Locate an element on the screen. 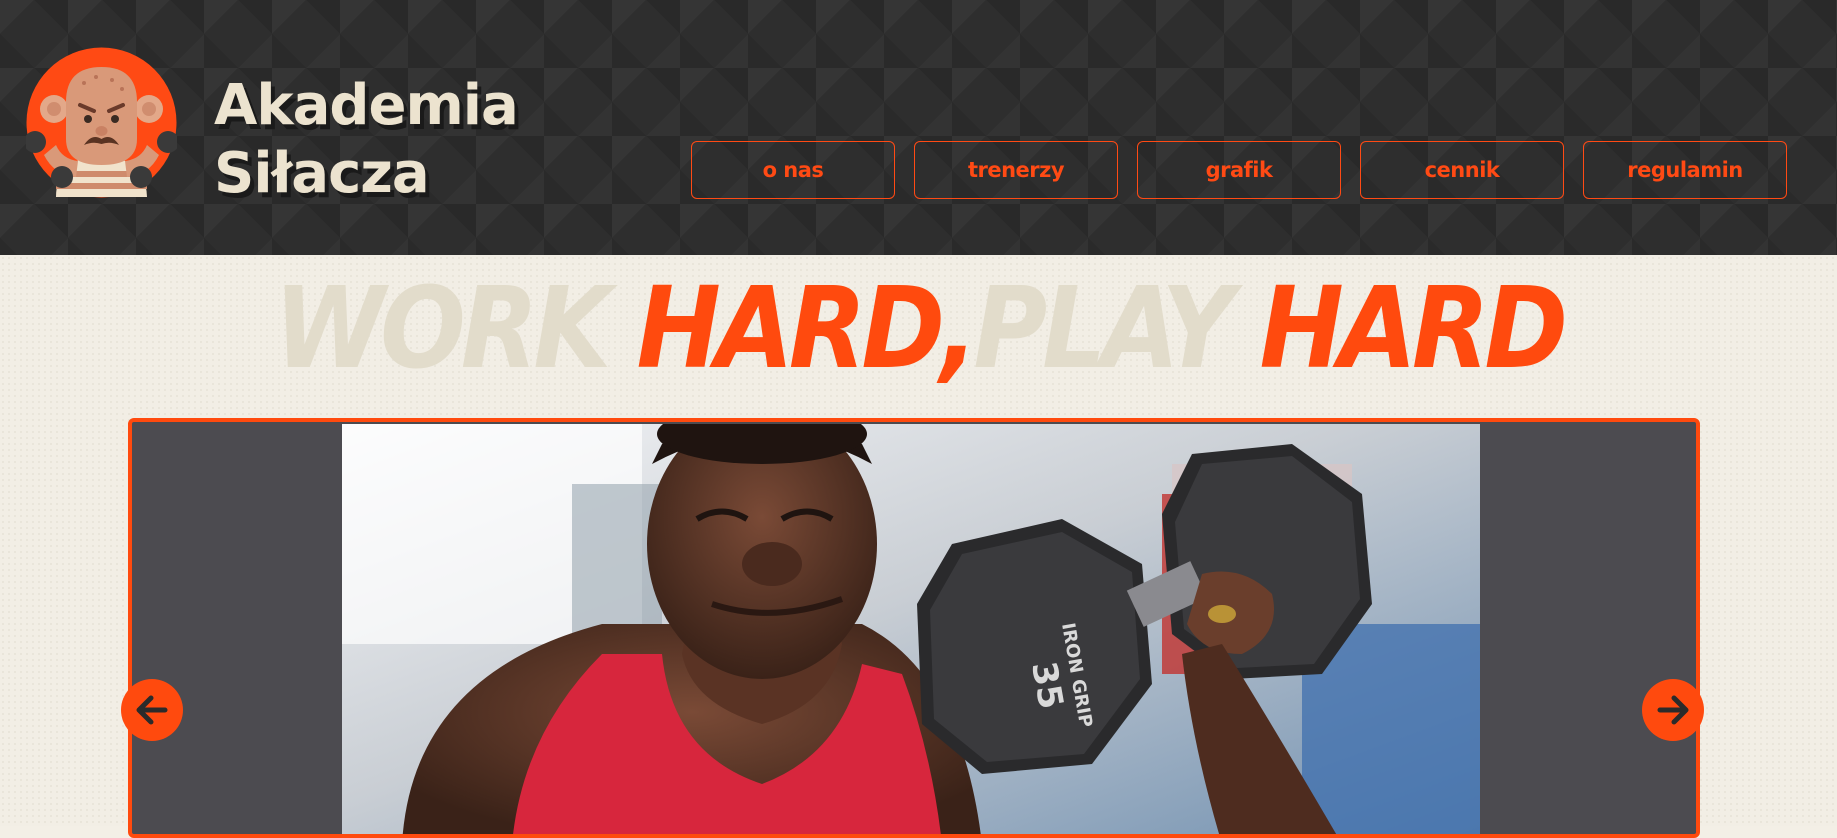 The image size is (1837, 838). nav-item-o-nas: o nas is located at coordinates (793, 170).